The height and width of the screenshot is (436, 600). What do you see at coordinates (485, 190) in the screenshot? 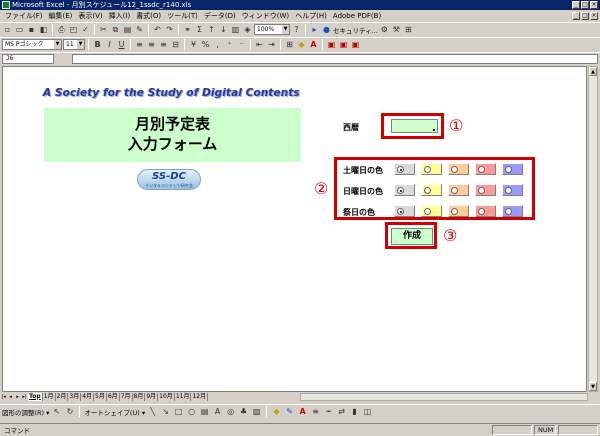
I see `sunday-swatch-pink` at bounding box center [485, 190].